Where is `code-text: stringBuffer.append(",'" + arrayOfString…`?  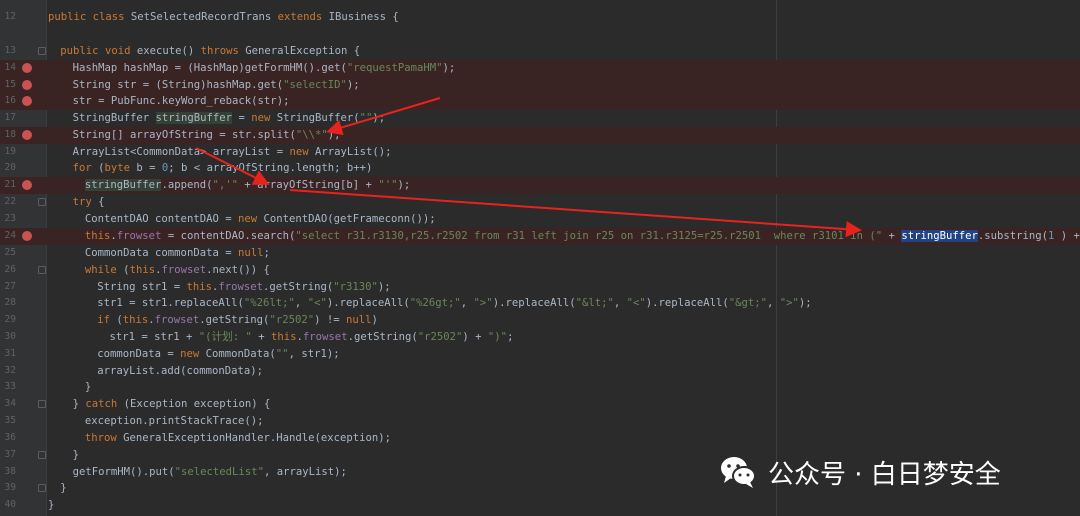 code-text: stringBuffer.append(",'" + arrayOfString… is located at coordinates (229, 185).